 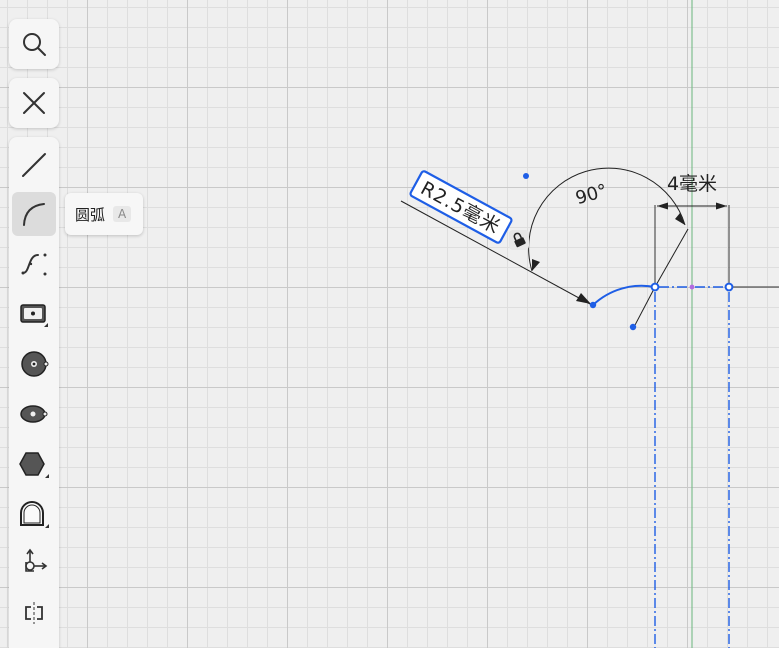 What do you see at coordinates (624, 295) in the screenshot?
I see `sketch-arc` at bounding box center [624, 295].